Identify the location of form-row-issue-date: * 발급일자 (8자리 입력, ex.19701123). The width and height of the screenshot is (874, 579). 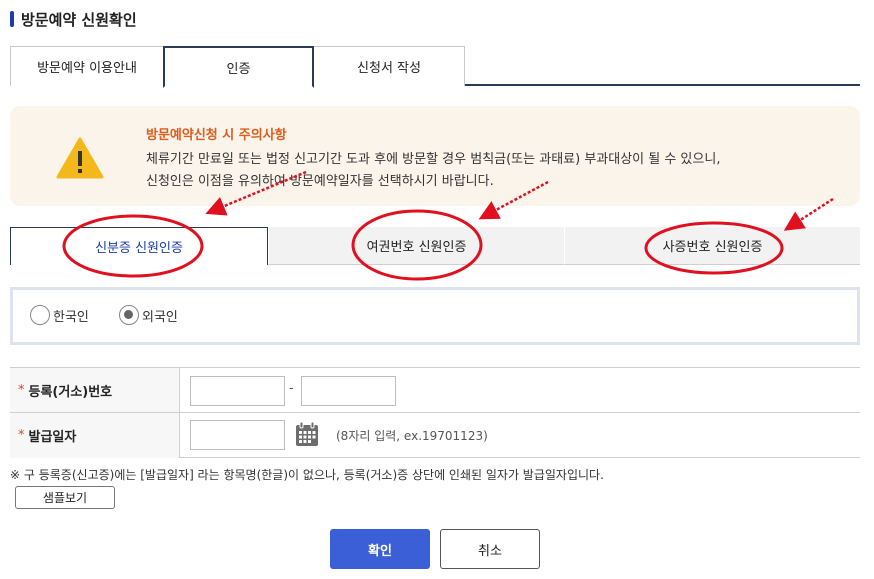
(435, 435).